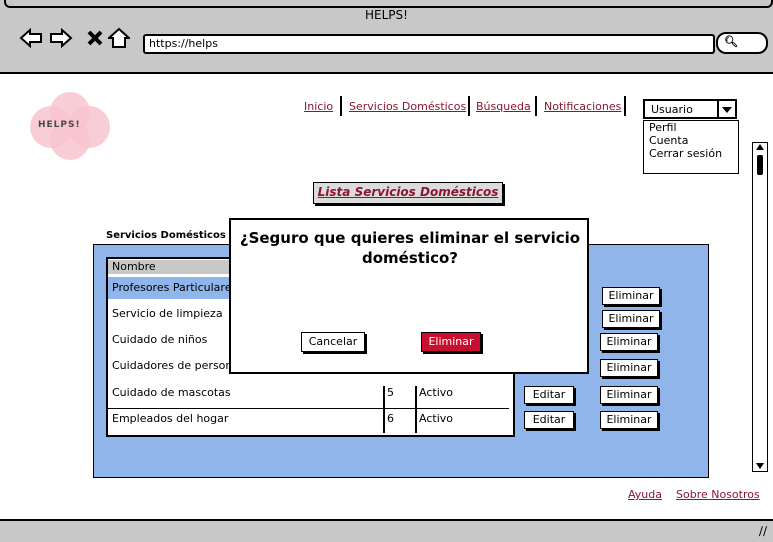 This screenshot has height=542, width=773. What do you see at coordinates (390, 418) in the screenshot?
I see `service-id: 6` at bounding box center [390, 418].